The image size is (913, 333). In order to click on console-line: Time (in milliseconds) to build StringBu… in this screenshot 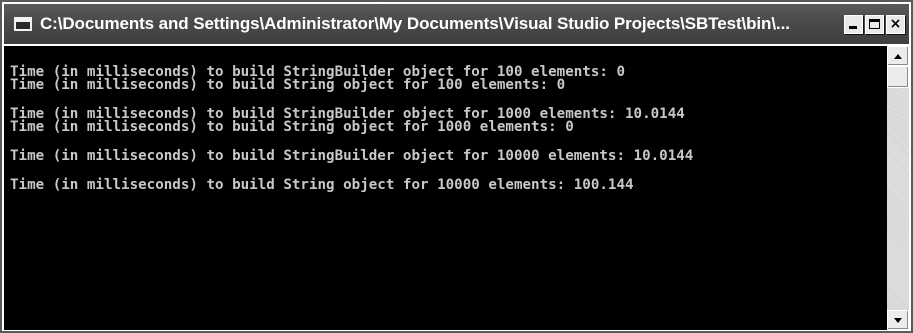, I will do `click(352, 156)`.